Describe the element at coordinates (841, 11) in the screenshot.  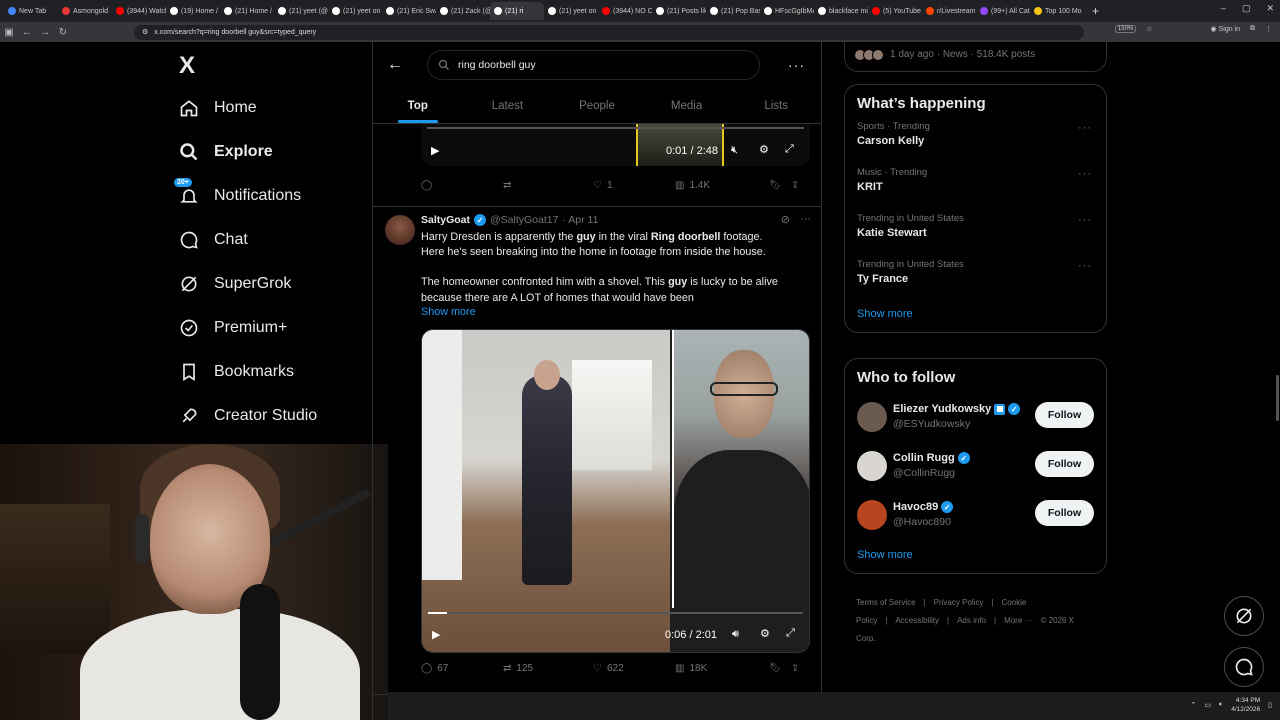
I see `browser-tab: blackface mi` at that location.